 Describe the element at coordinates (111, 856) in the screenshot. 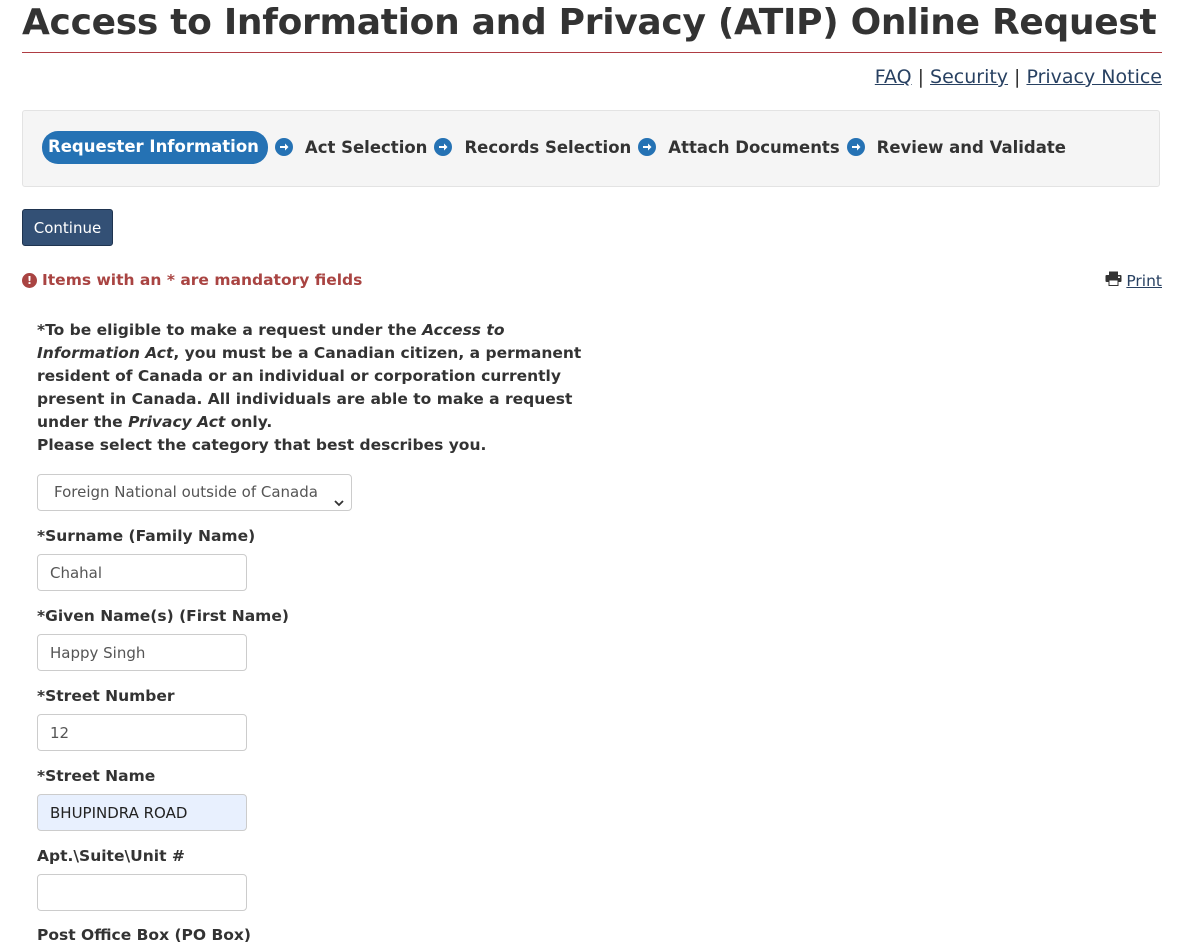

I see `unit-label: Apt.\Suite\Unit #` at that location.